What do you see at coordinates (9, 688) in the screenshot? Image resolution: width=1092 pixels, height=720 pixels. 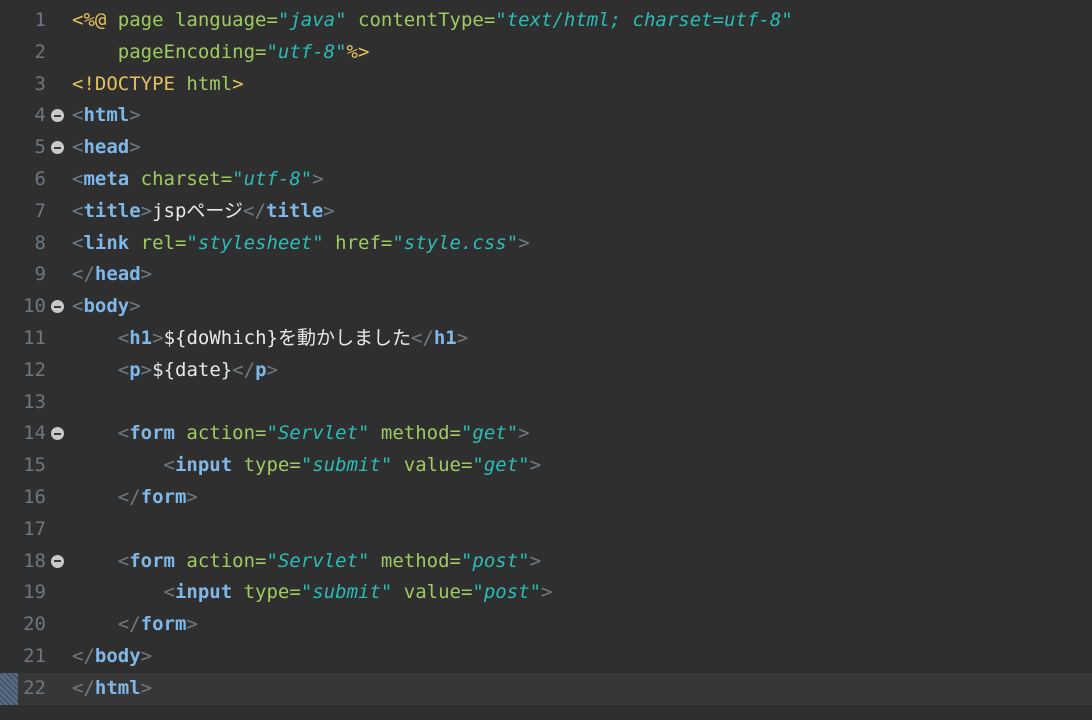 I see `current-line-marker` at bounding box center [9, 688].